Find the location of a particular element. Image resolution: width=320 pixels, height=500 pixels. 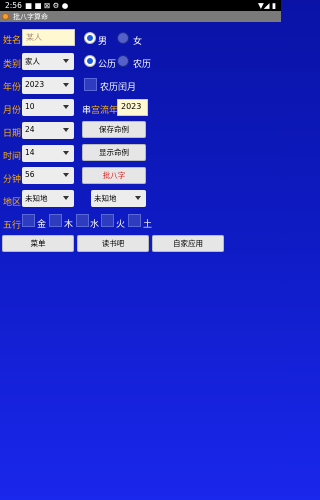

gender-male-label: 男 is located at coordinates (103, 42).